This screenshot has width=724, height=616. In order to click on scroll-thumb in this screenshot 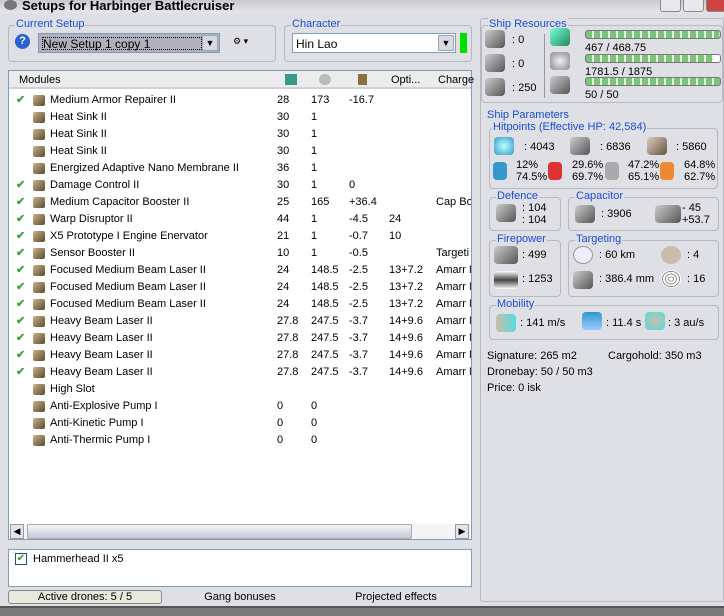, I will do `click(219, 531)`.